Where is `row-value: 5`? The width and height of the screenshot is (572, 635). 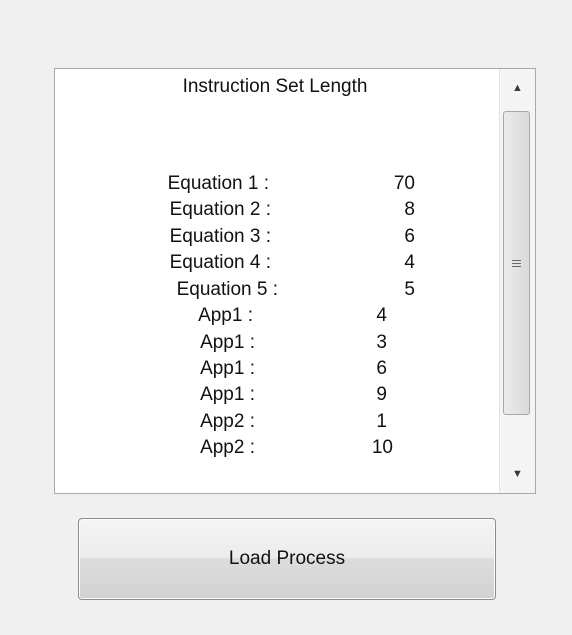
row-value: 5 is located at coordinates (409, 289).